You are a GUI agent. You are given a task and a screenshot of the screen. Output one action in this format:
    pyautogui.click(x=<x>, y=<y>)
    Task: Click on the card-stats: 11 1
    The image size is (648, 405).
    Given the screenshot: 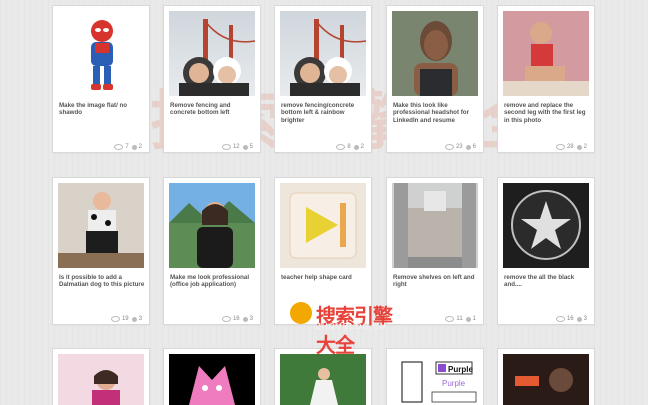 What is the action you would take?
    pyautogui.click(x=460, y=319)
    